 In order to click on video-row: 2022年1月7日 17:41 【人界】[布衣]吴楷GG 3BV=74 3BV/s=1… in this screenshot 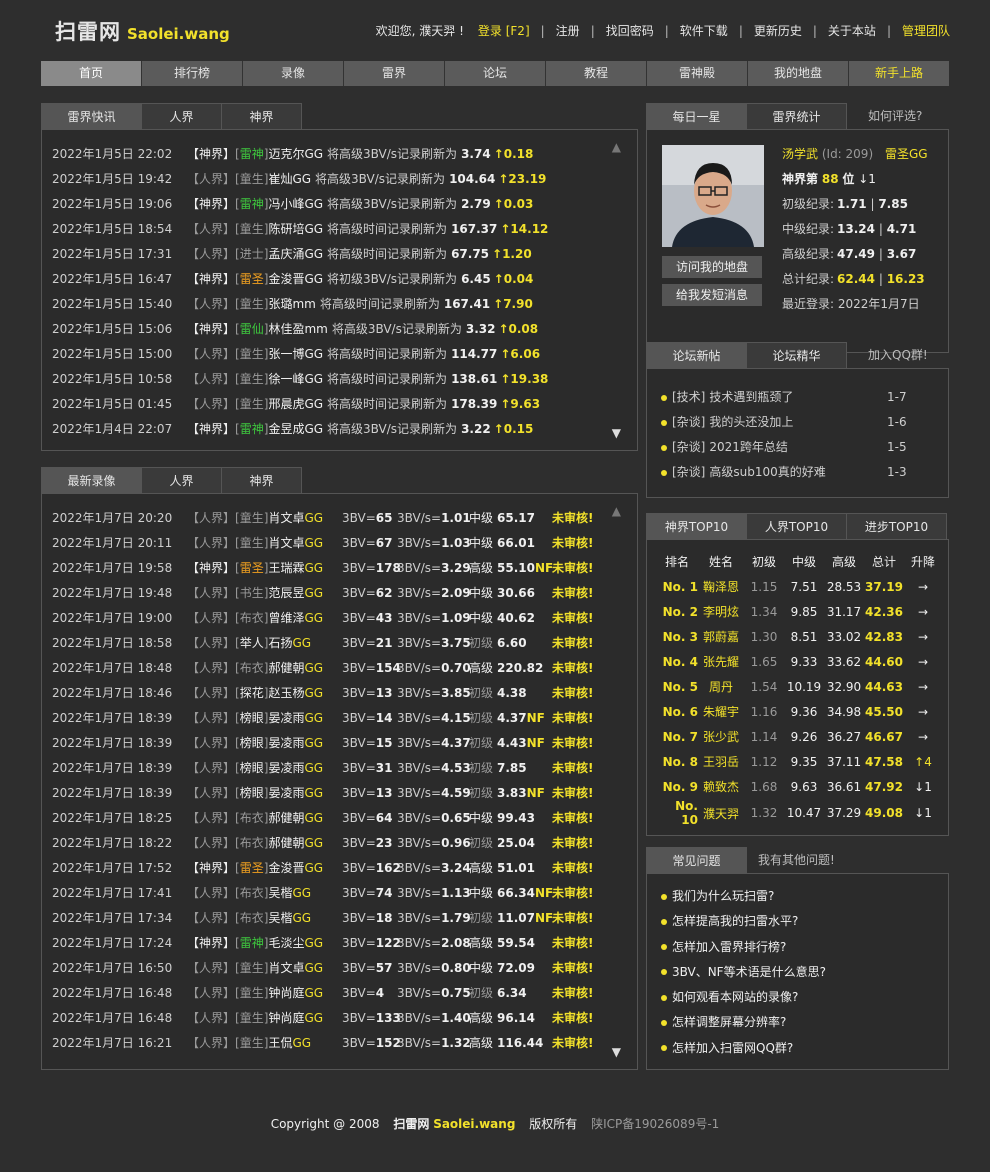, I will do `click(339, 893)`.